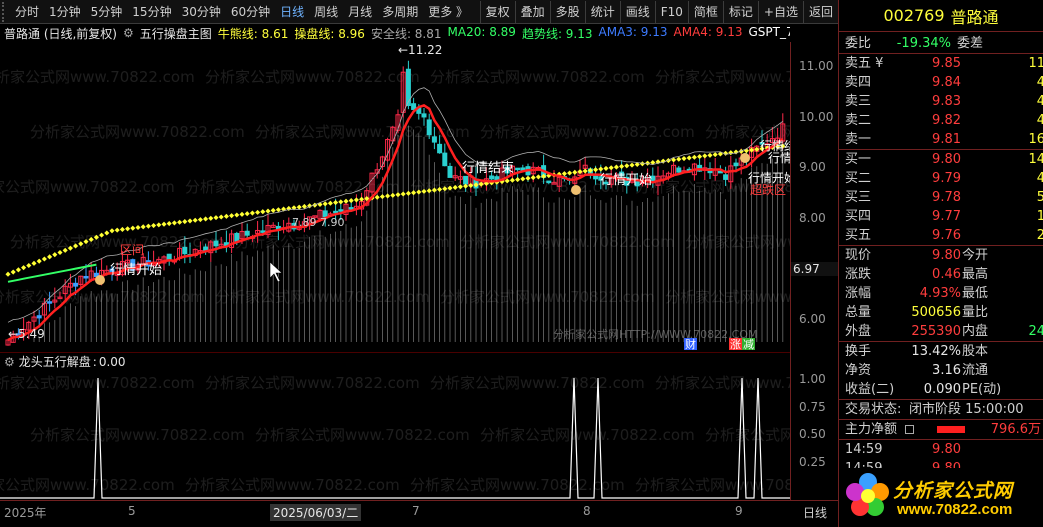 Image resolution: width=1043 pixels, height=527 pixels. What do you see at coordinates (966, 409) in the screenshot?
I see `trade-status-value: 闭市阶段 15:00:00` at bounding box center [966, 409].